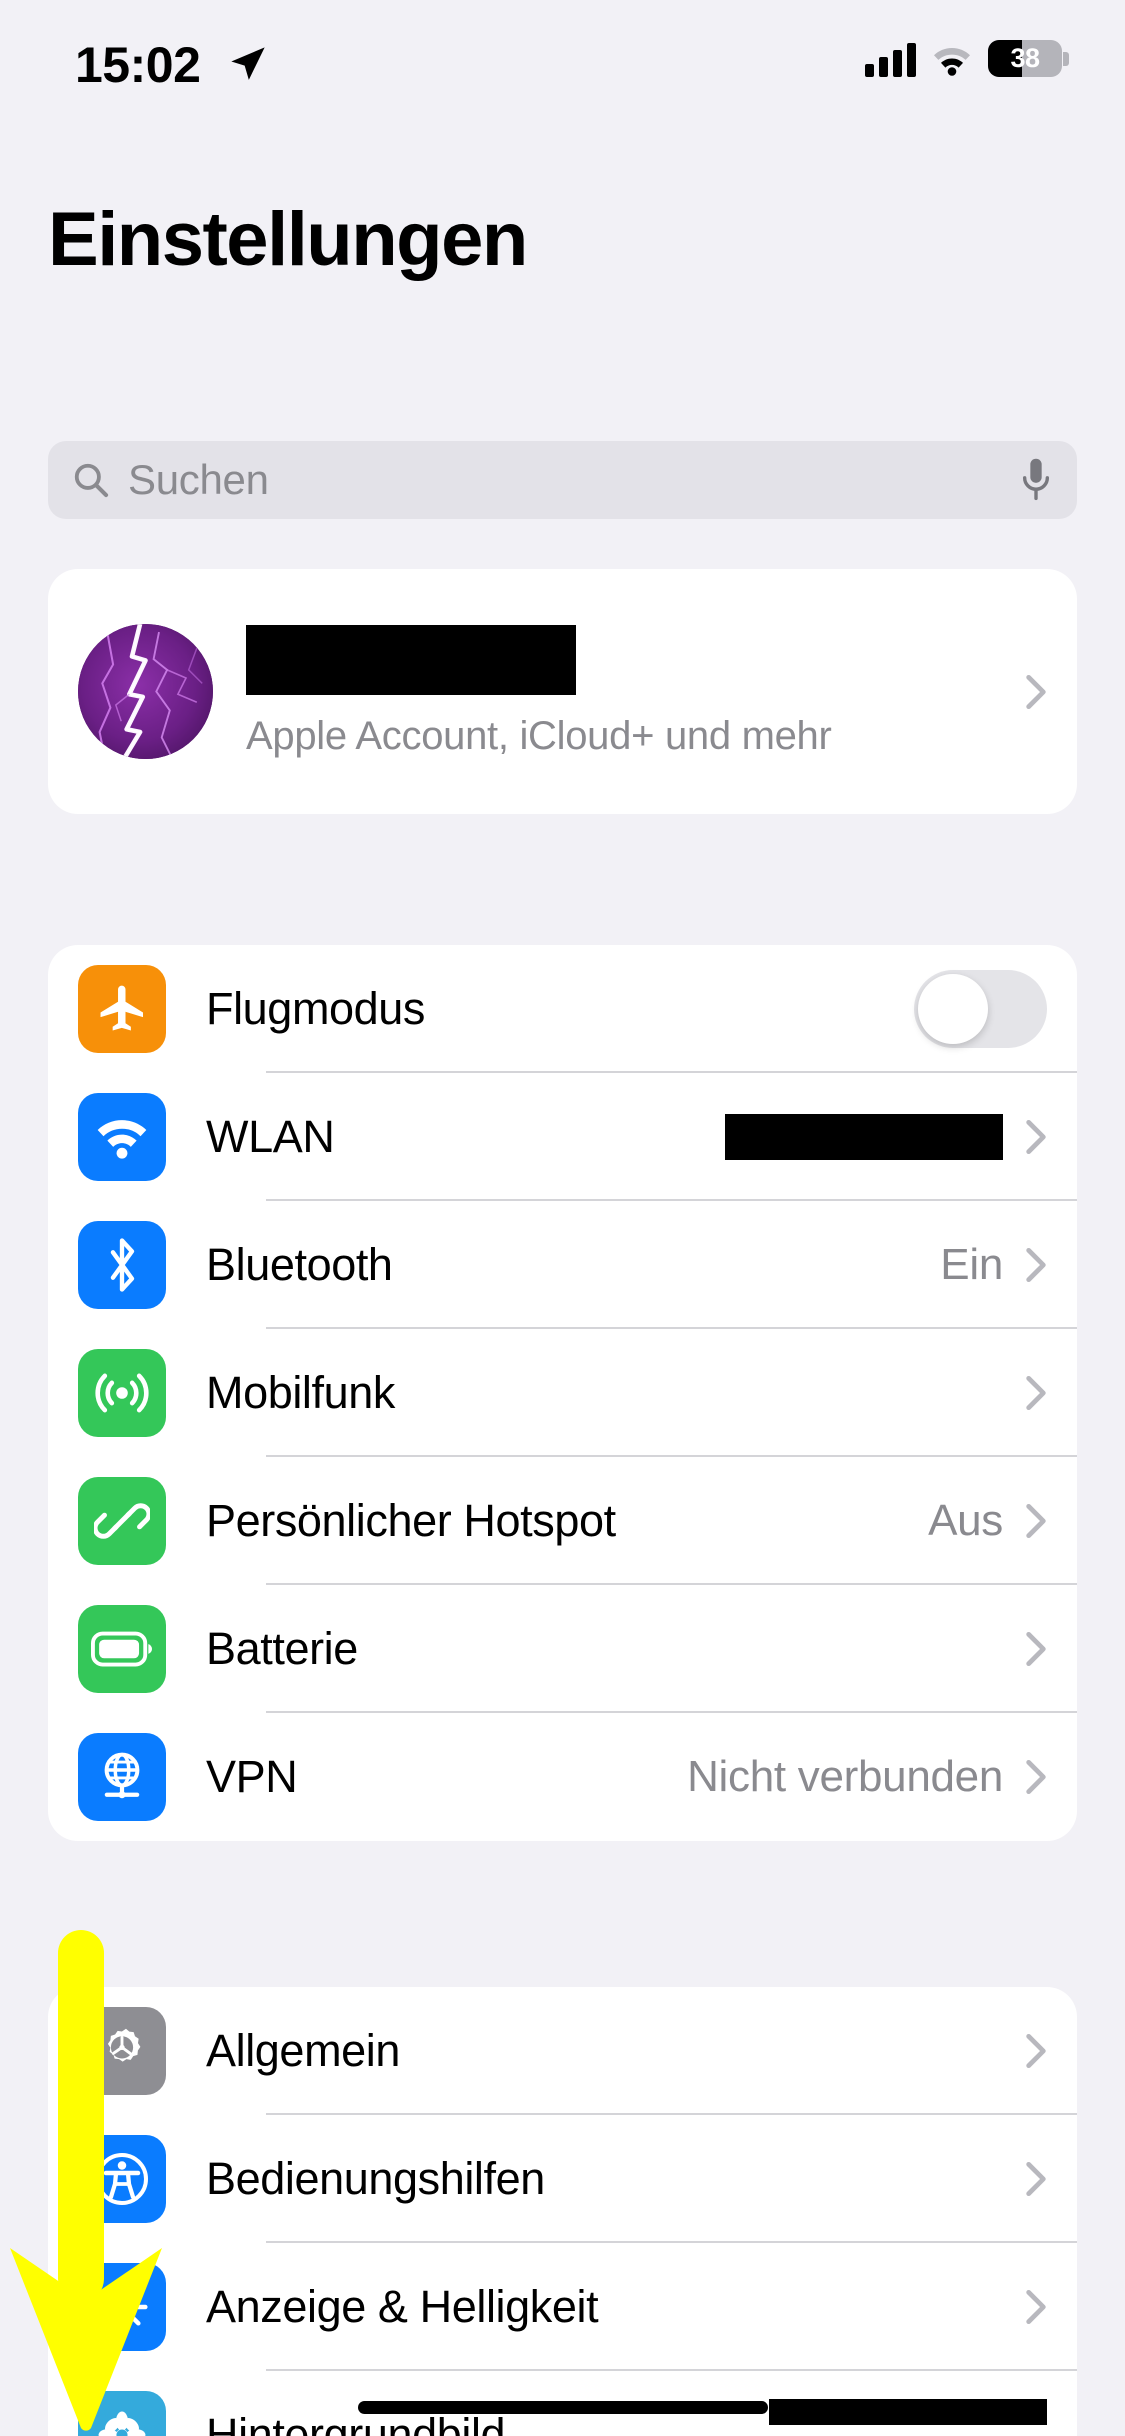  Describe the element at coordinates (562, 480) in the screenshot. I see `search-field: Suchen` at that location.